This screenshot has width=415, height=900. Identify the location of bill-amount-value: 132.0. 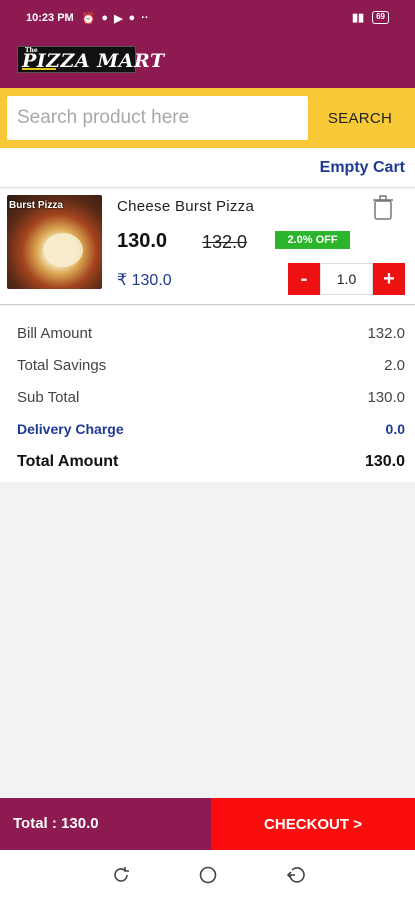
(386, 333).